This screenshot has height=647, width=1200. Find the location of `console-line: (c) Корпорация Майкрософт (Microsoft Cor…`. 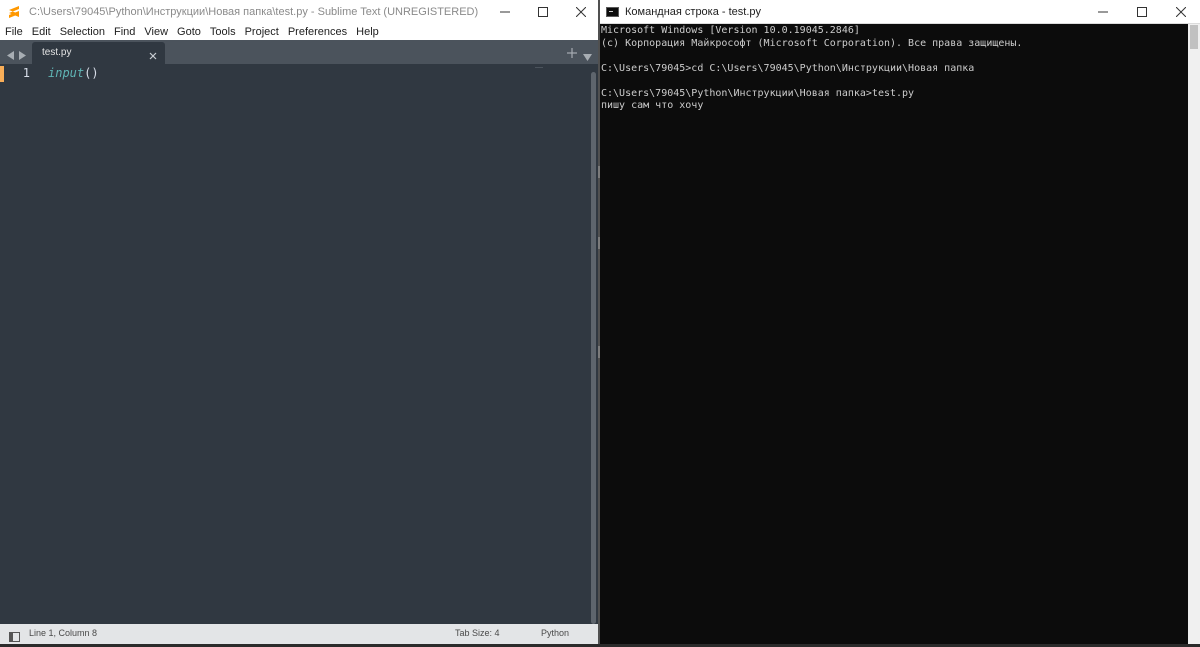

console-line: (c) Корпорация Майкрософт (Microsoft Cor… is located at coordinates (812, 43).